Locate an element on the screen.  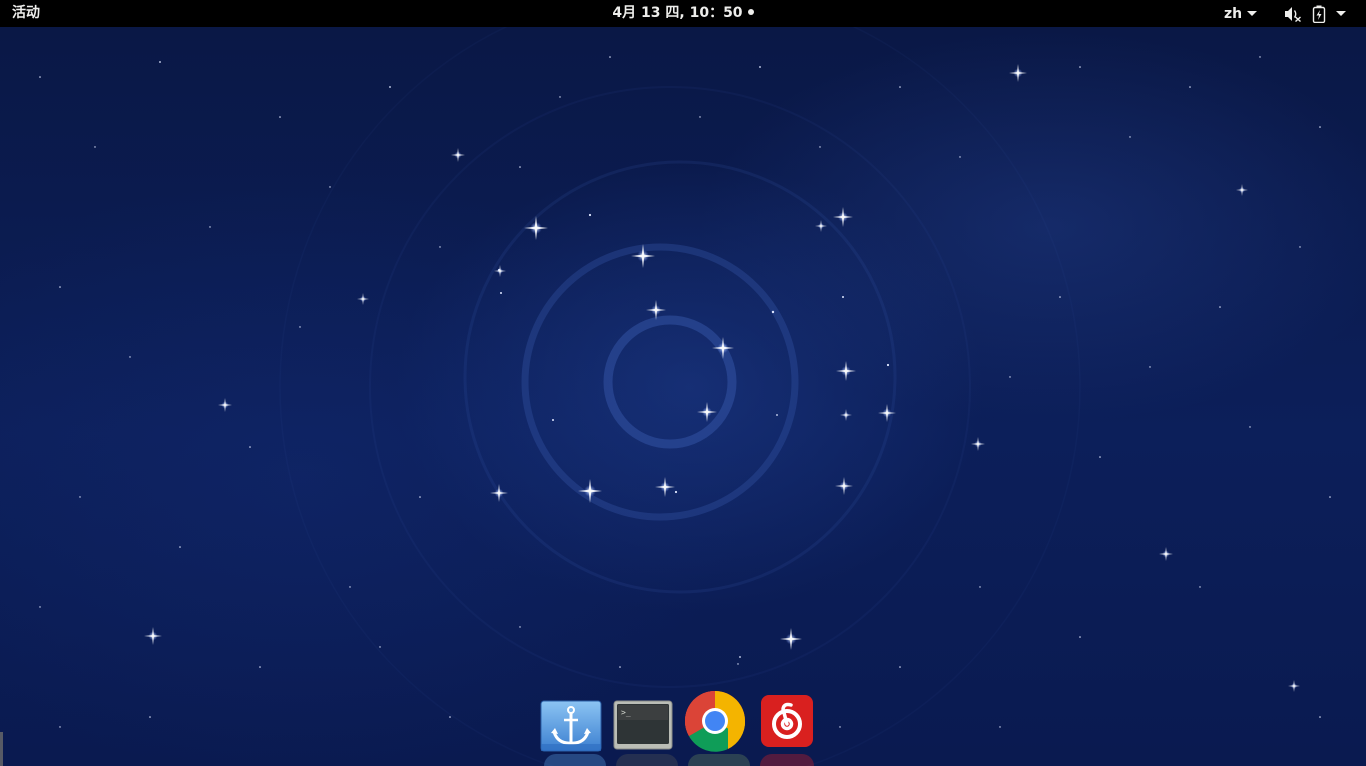
dock-item-terminal: >_ is located at coordinates (643, 721).